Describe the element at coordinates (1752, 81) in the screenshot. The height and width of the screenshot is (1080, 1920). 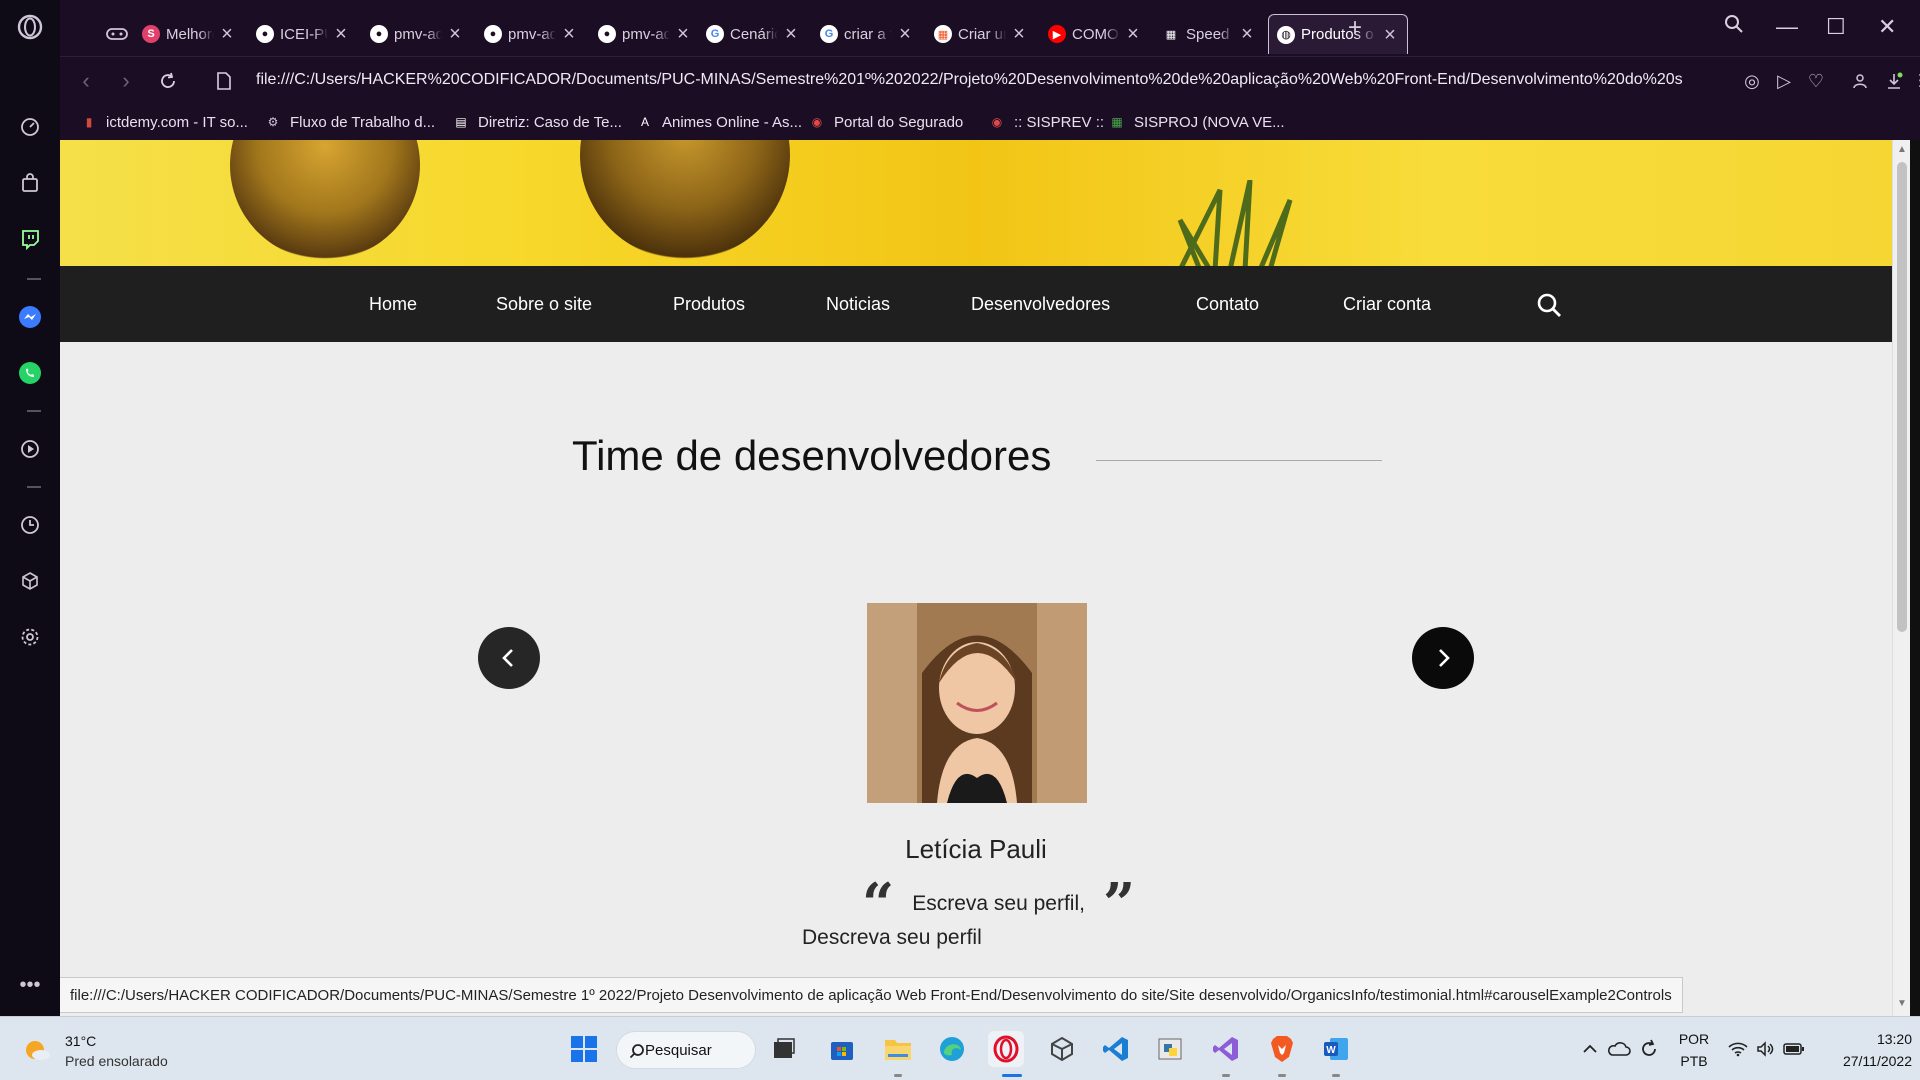
I see `snapshot-camera-icon: ◎` at that location.